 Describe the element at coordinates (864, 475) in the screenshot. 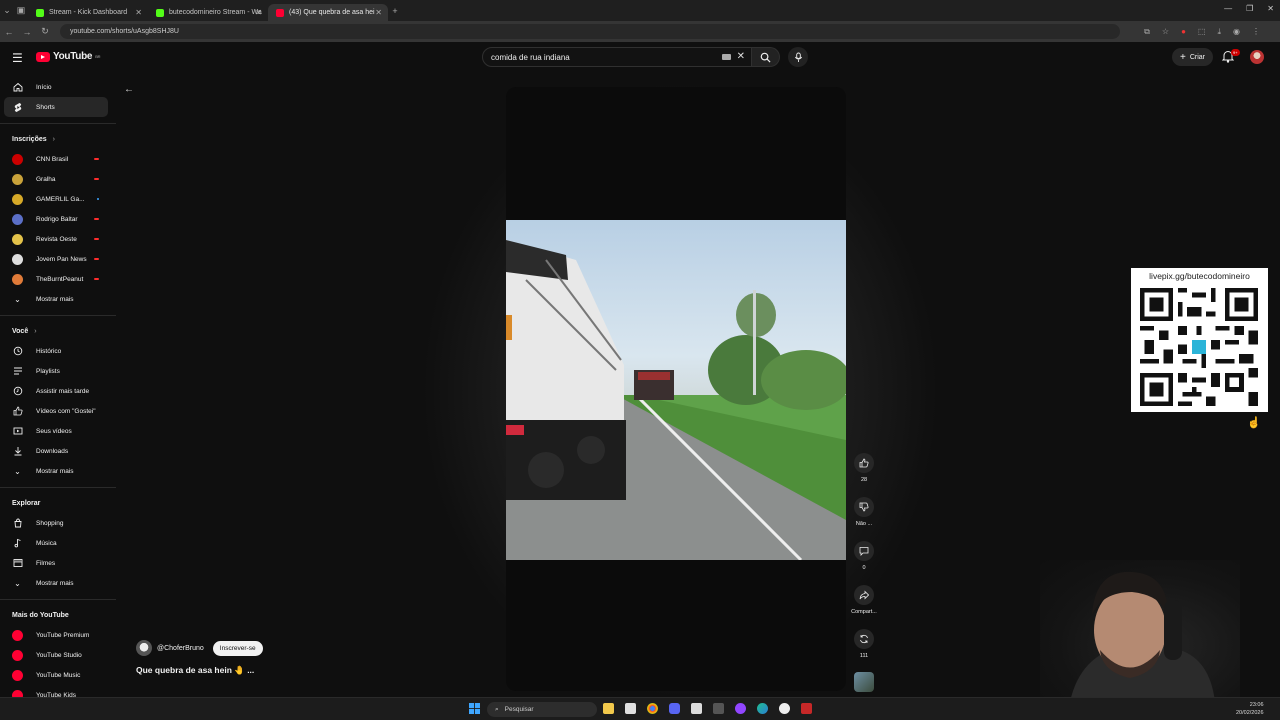

I see `like-action: 28` at that location.